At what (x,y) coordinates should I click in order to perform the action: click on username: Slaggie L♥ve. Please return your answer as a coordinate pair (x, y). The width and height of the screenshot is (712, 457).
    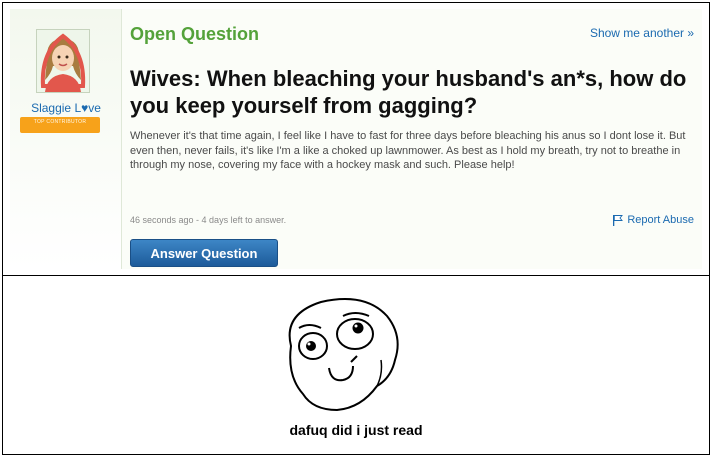
    Looking at the image, I should click on (66, 108).